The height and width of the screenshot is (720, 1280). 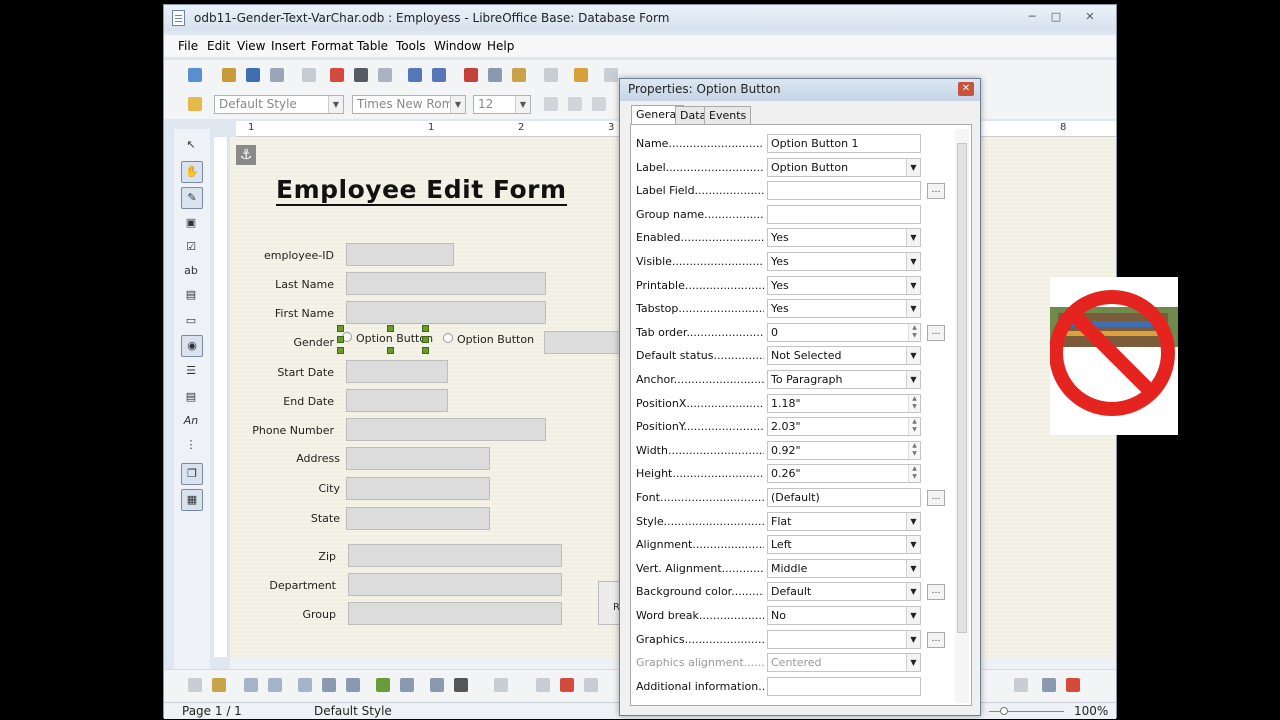 I want to click on property-value-style: Flat ▼, so click(x=844, y=521).